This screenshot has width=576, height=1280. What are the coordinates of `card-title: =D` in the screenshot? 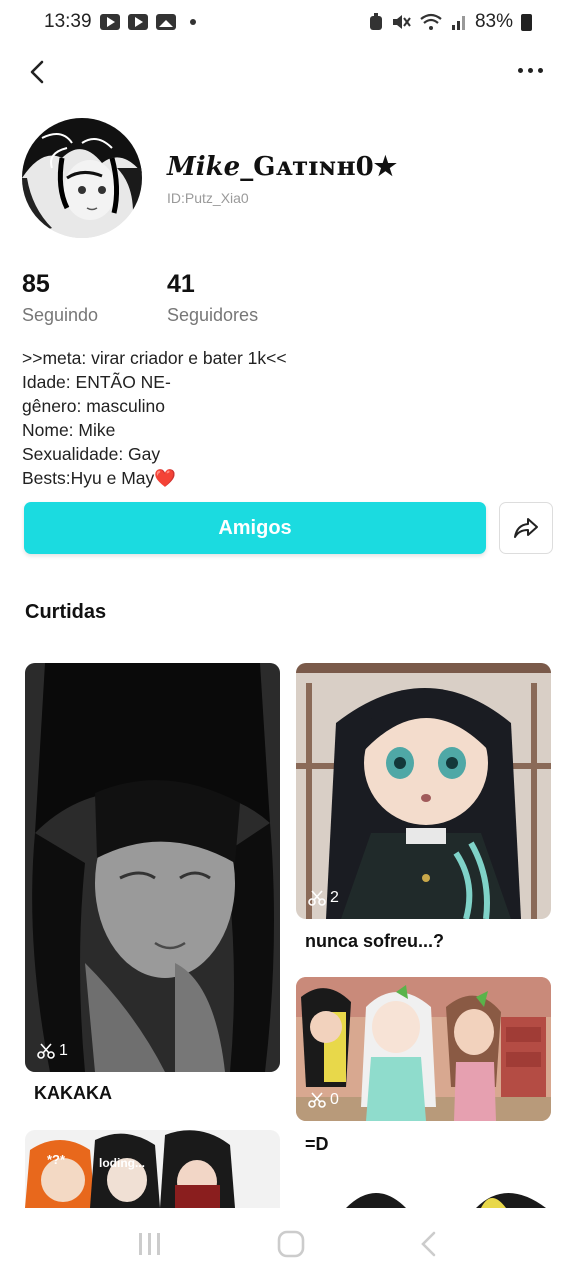 It's located at (317, 1144).